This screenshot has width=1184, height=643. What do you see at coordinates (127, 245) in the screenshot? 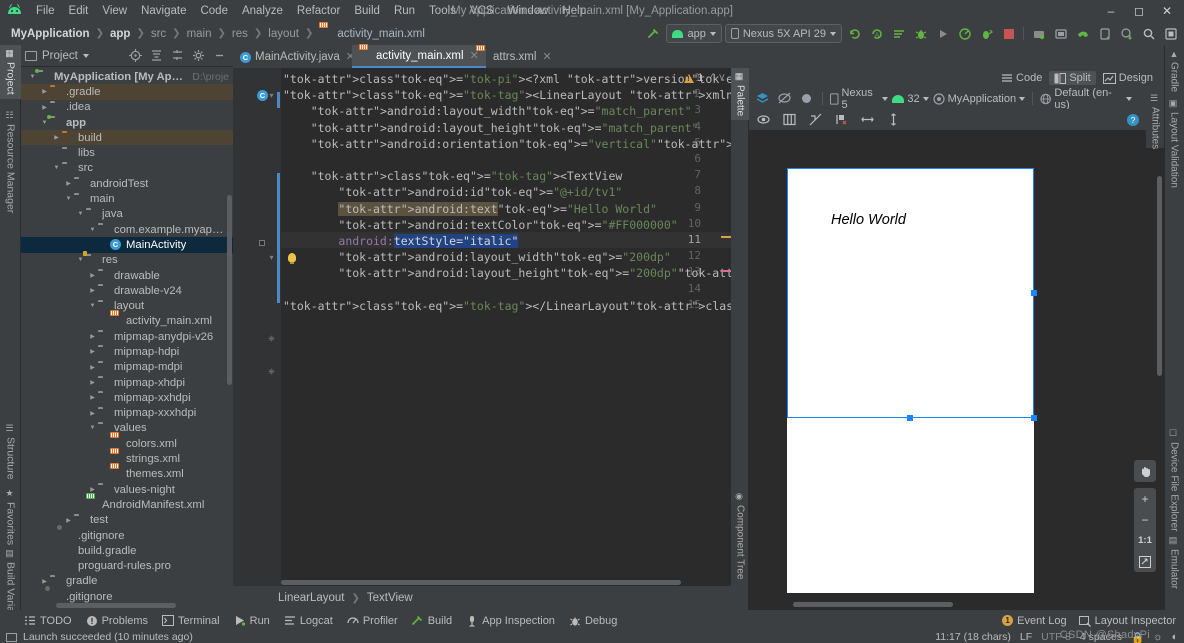
I see `tree-node-mainactivity: C MainActivity` at bounding box center [127, 245].